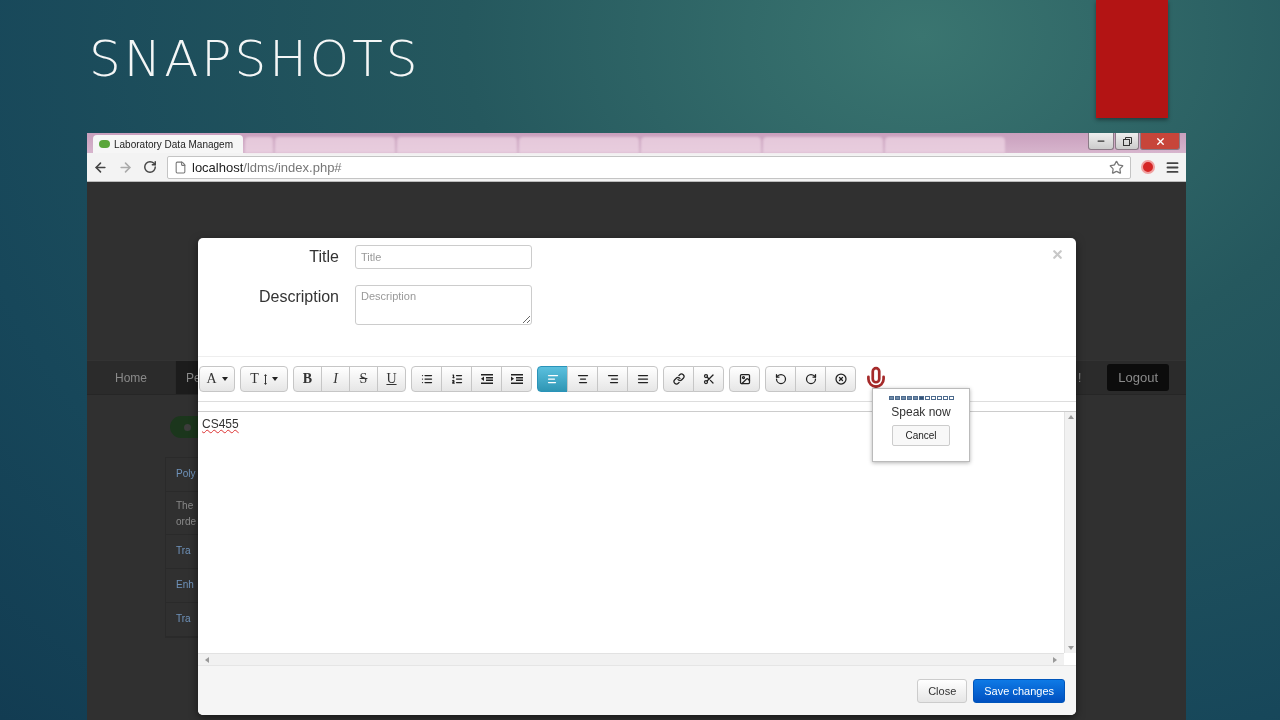  I want to click on bullet-list-icon, so click(426, 379).